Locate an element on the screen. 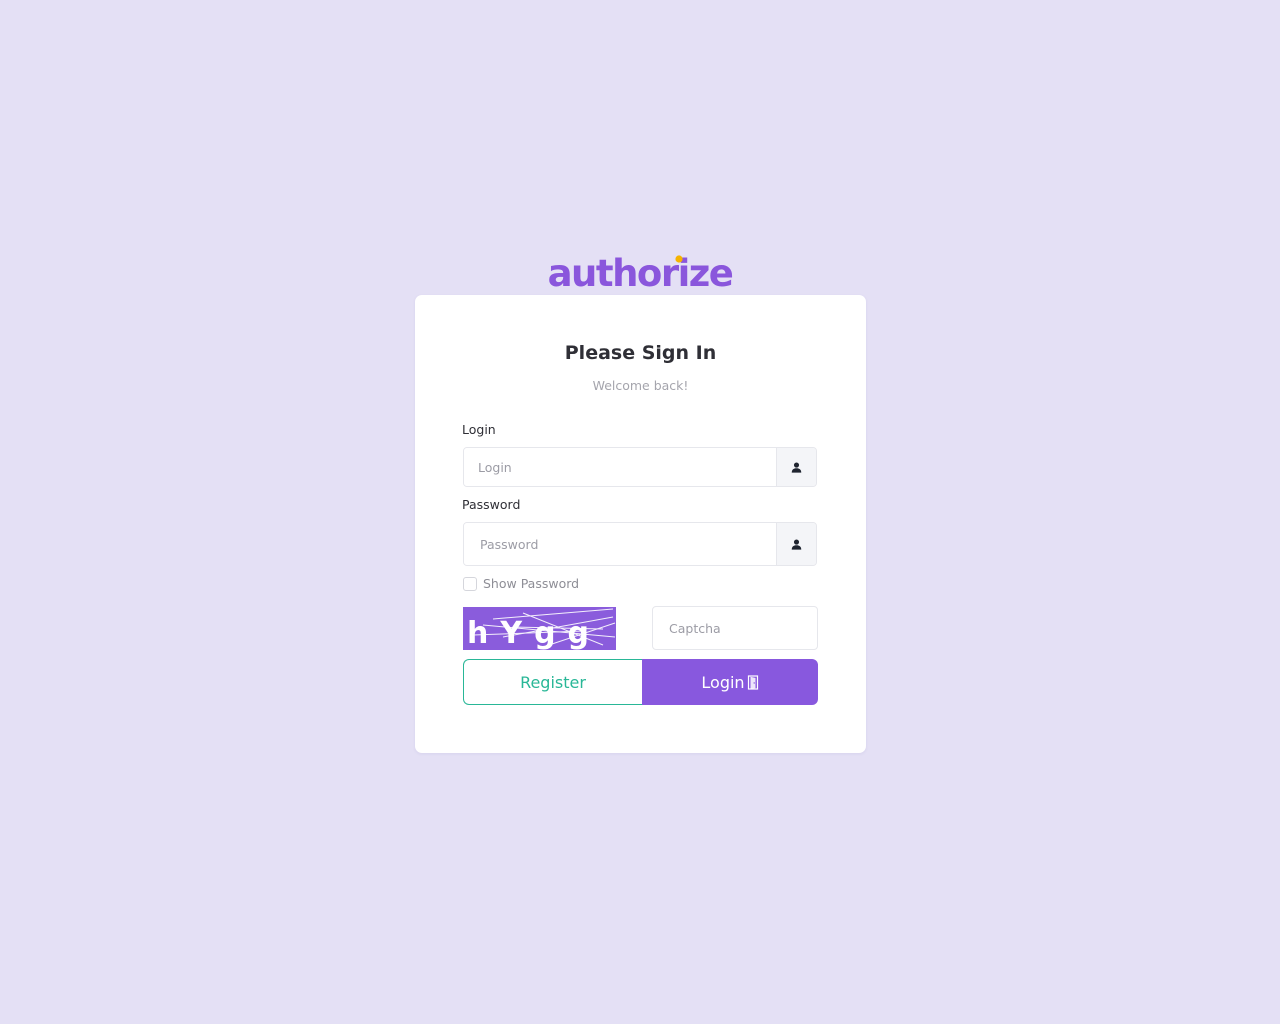 This screenshot has width=1280, height=1024. login-button-label: Login is located at coordinates (723, 682).